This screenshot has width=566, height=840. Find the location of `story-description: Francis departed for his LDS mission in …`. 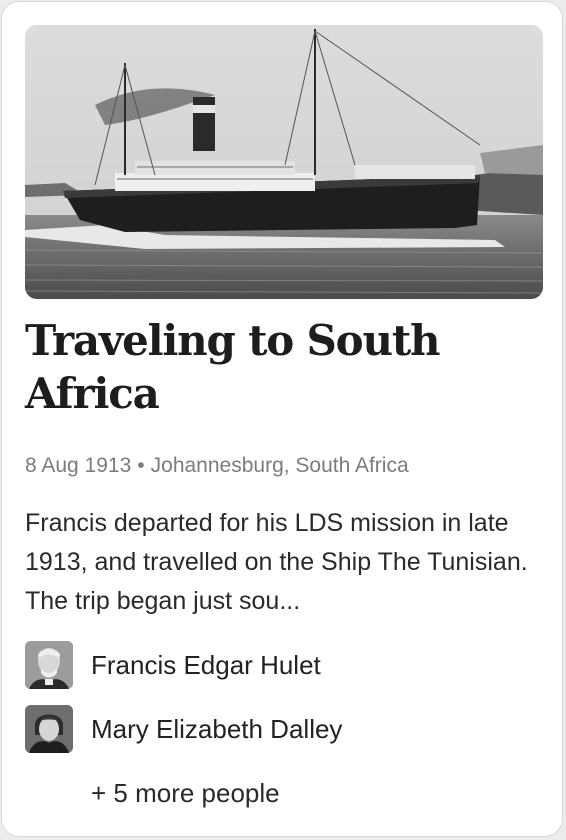

story-description: Francis departed for his LDS mission in … is located at coordinates (276, 562).